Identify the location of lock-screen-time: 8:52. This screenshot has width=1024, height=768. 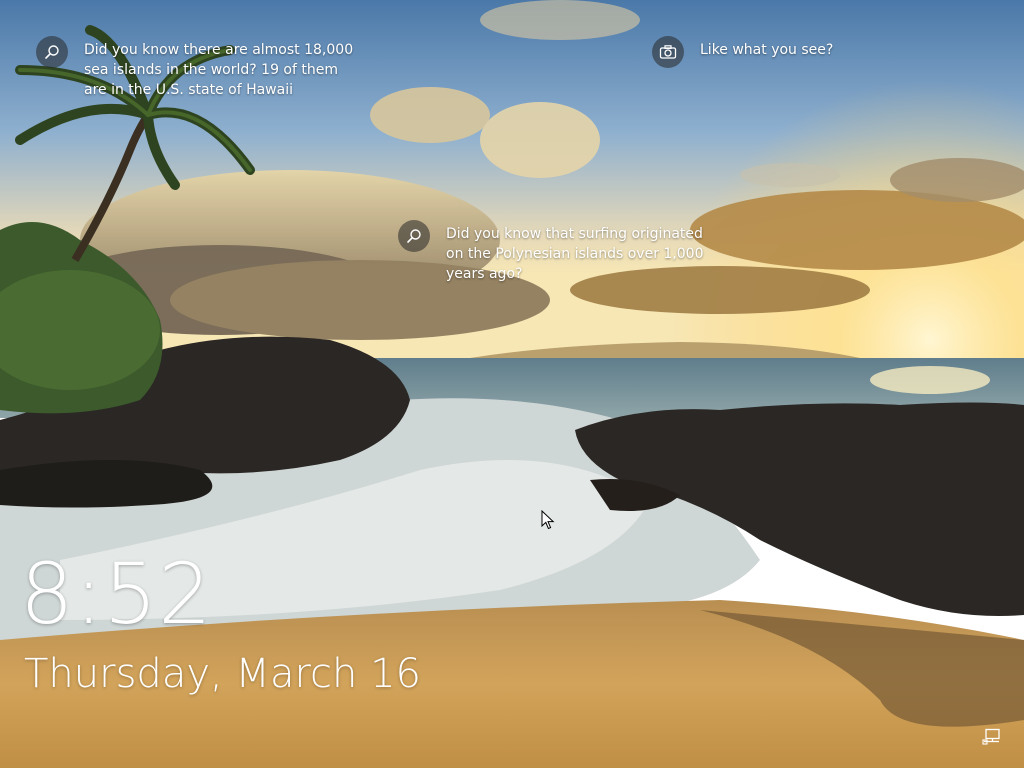
(116, 594).